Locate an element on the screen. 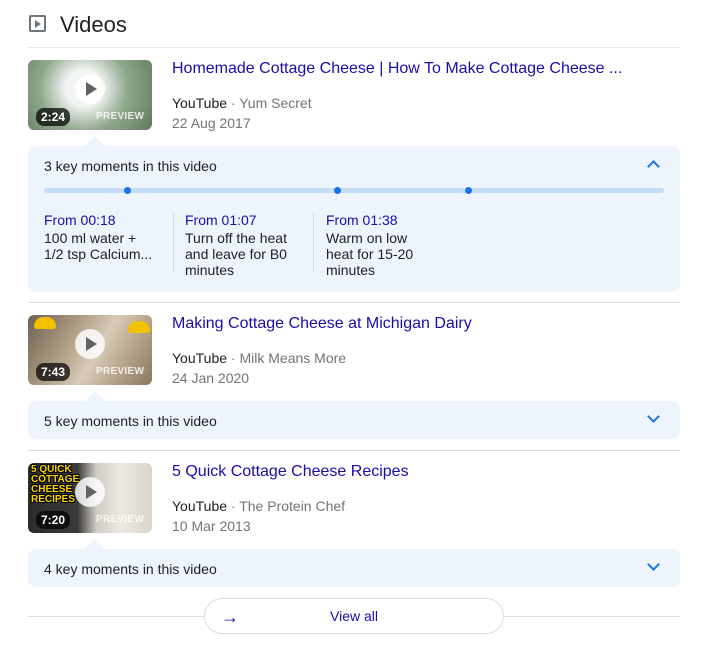 This screenshot has height=651, width=717. video-source: YouTube · Milk Means More is located at coordinates (259, 358).